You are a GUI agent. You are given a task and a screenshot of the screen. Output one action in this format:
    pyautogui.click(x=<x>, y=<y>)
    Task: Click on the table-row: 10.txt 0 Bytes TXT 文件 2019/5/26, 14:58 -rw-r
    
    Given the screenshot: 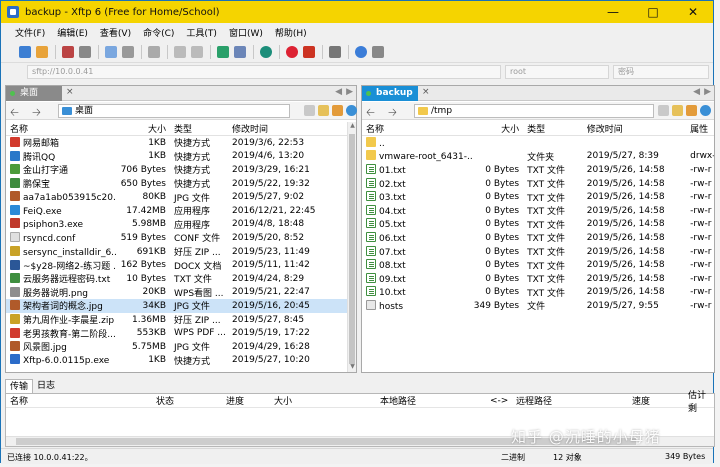 What is the action you would take?
    pyautogui.click(x=538, y=293)
    